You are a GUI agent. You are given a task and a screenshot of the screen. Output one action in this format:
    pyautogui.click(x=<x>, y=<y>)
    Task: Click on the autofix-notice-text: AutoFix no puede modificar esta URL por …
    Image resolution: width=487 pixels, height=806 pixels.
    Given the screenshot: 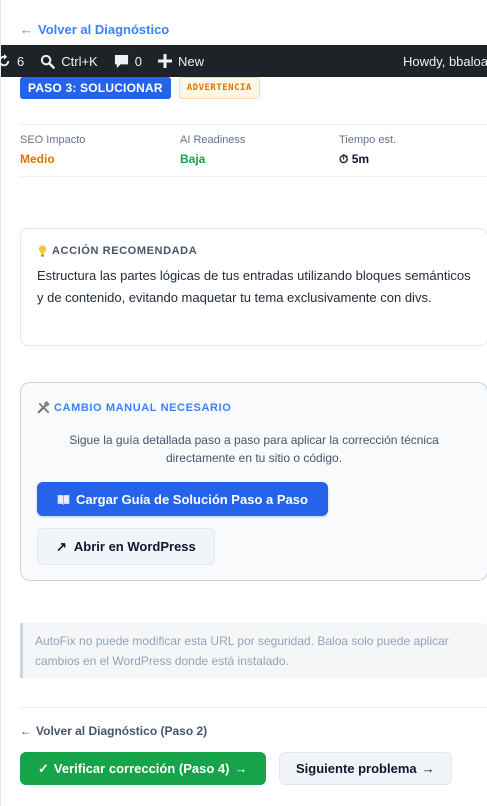 What is the action you would take?
    pyautogui.click(x=242, y=651)
    